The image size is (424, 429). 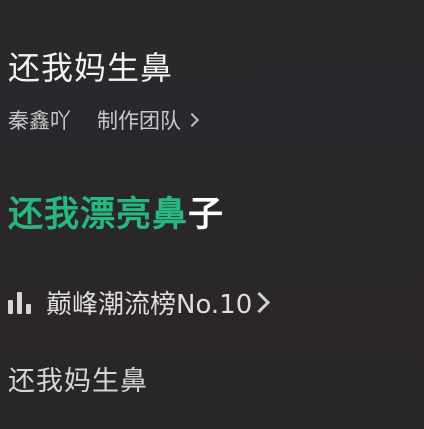 What do you see at coordinates (149, 304) in the screenshot?
I see `chart-rank-label: 巅峰潮流榜No.10` at bounding box center [149, 304].